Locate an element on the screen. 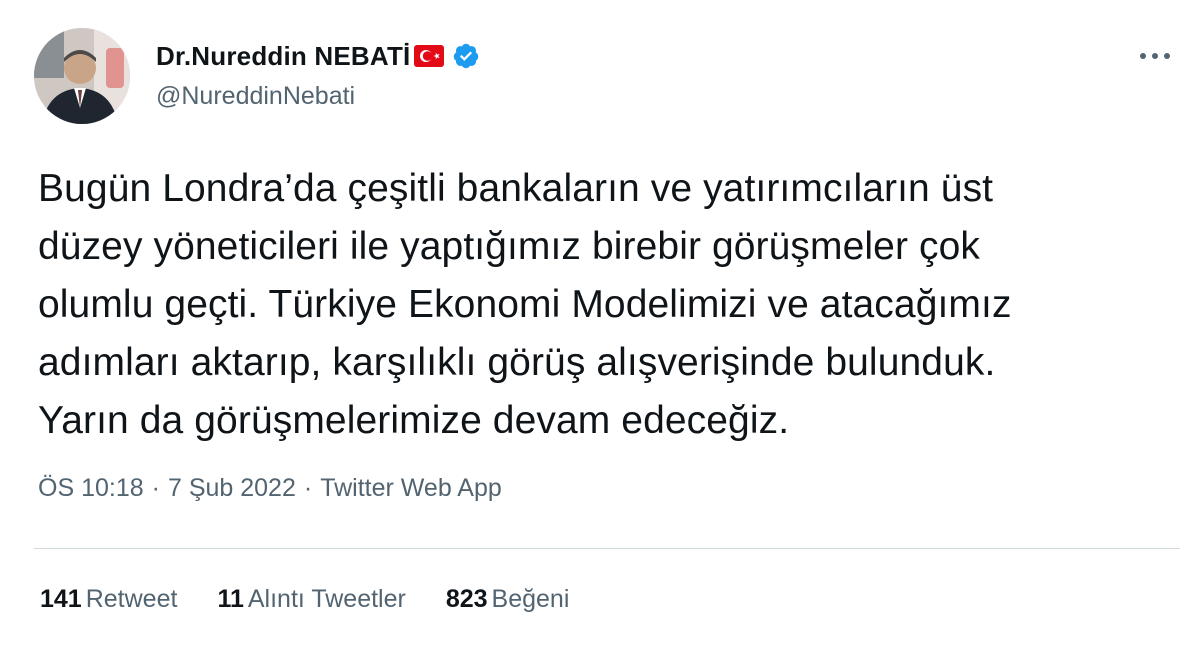 The image size is (1200, 654). quote-tweets-stat: 11 Alıntı Tweetler is located at coordinates (311, 599).